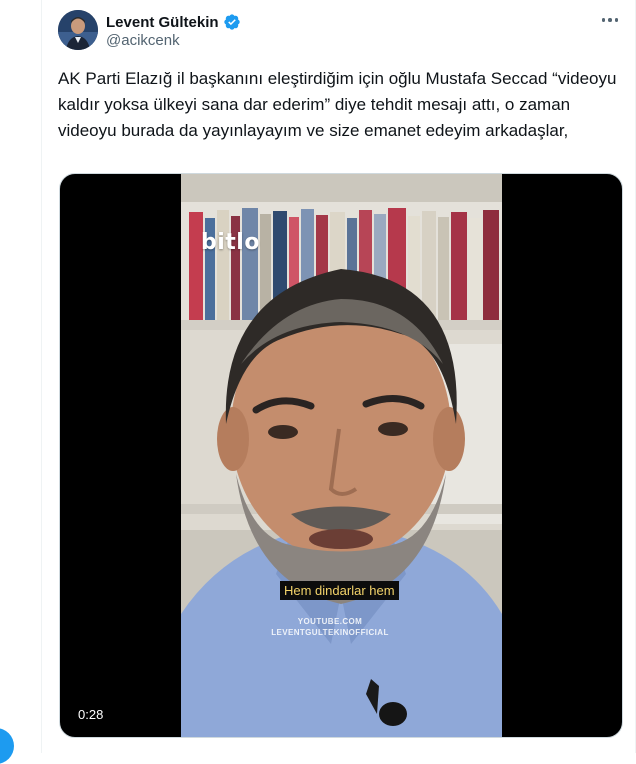  Describe the element at coordinates (162, 22) in the screenshot. I see `author-display-name: Levent Gültekin` at that location.